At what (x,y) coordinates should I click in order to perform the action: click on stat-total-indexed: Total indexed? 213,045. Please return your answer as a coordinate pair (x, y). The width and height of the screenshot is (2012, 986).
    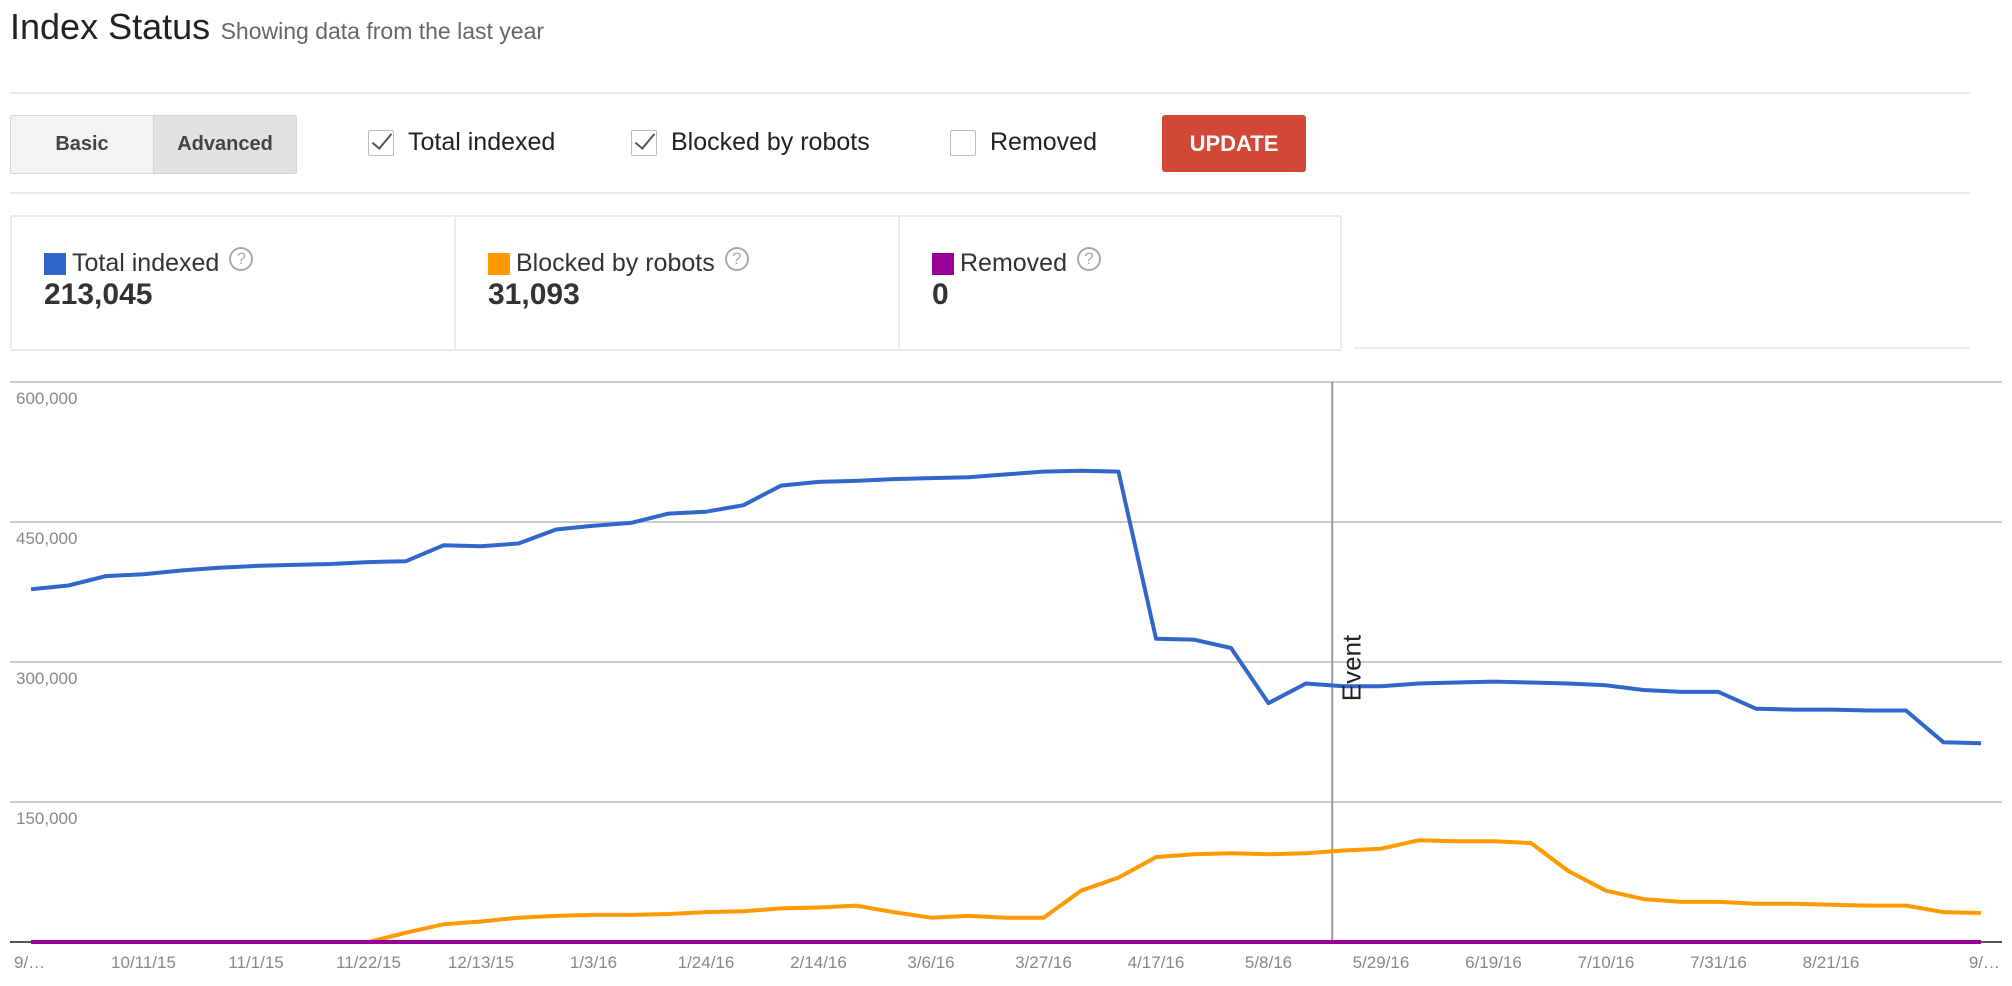
    Looking at the image, I should click on (232, 283).